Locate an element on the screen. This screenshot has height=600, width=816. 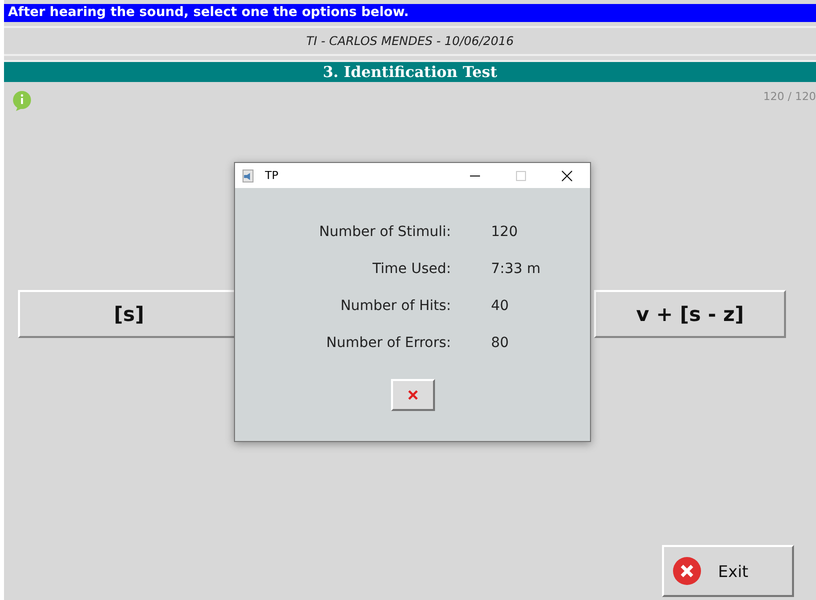
dialog-title: TP is located at coordinates (272, 175).